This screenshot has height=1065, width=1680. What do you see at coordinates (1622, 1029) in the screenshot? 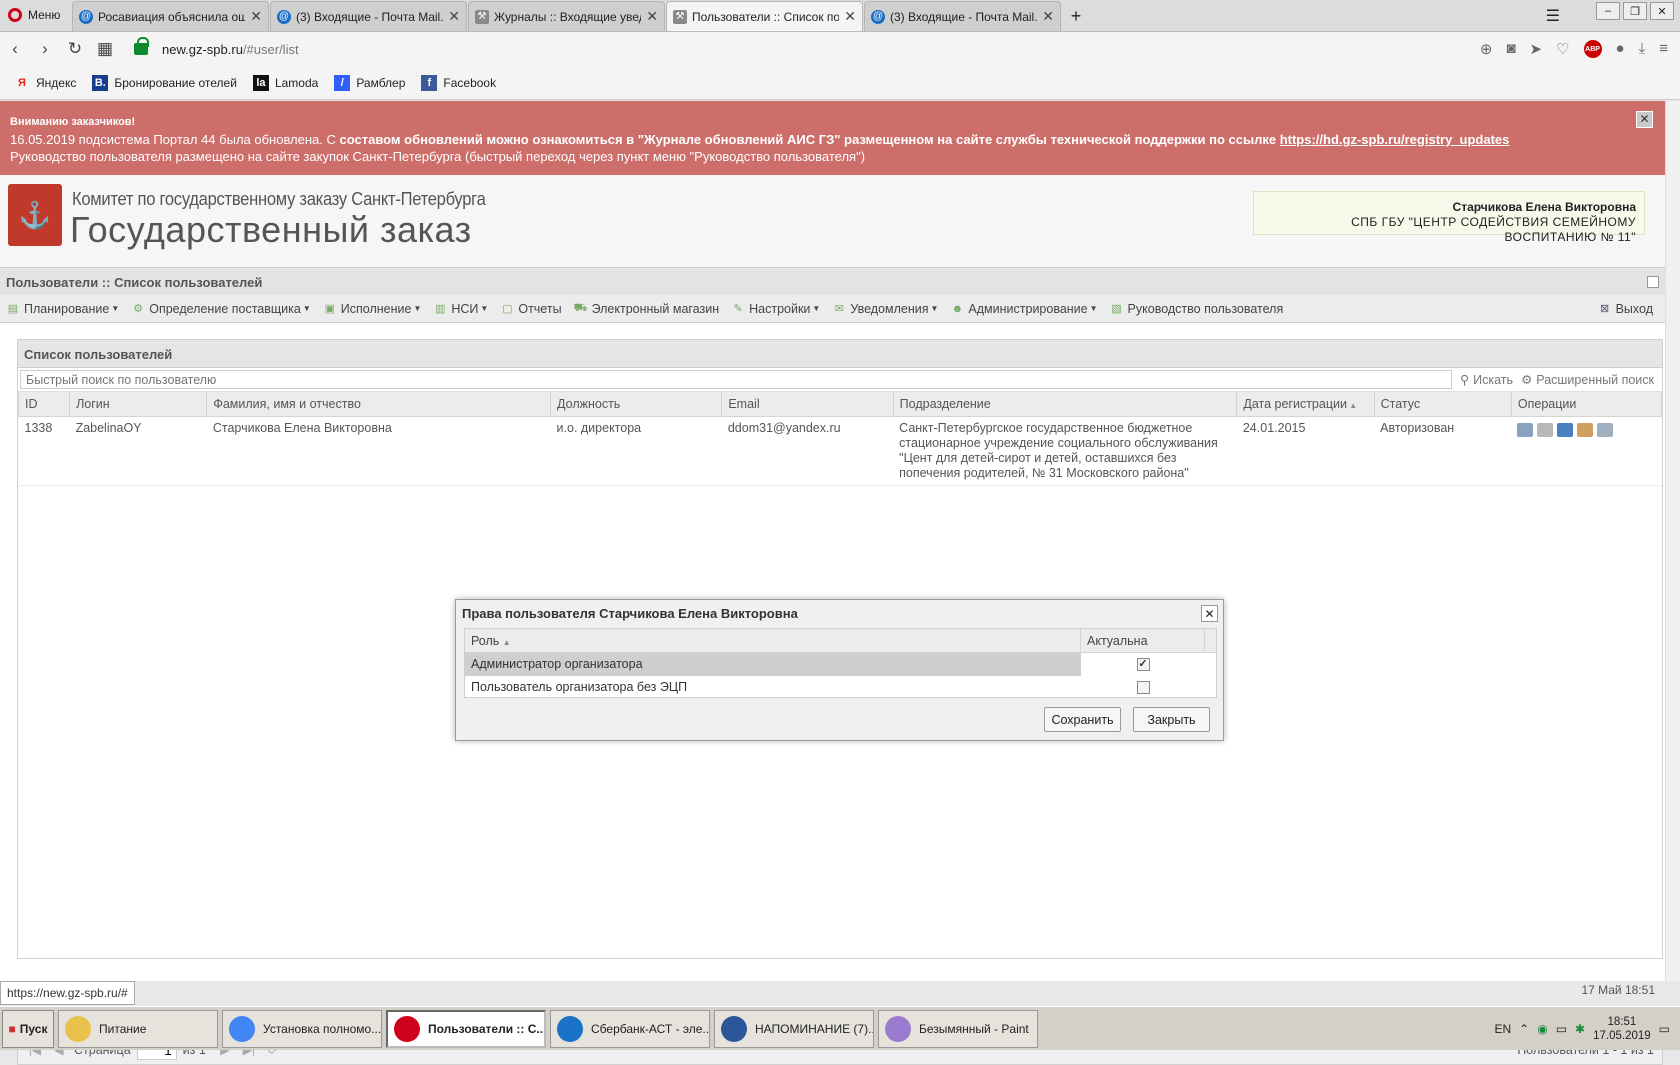
I see `system-clock: 18:51 17.05.2019` at bounding box center [1622, 1029].